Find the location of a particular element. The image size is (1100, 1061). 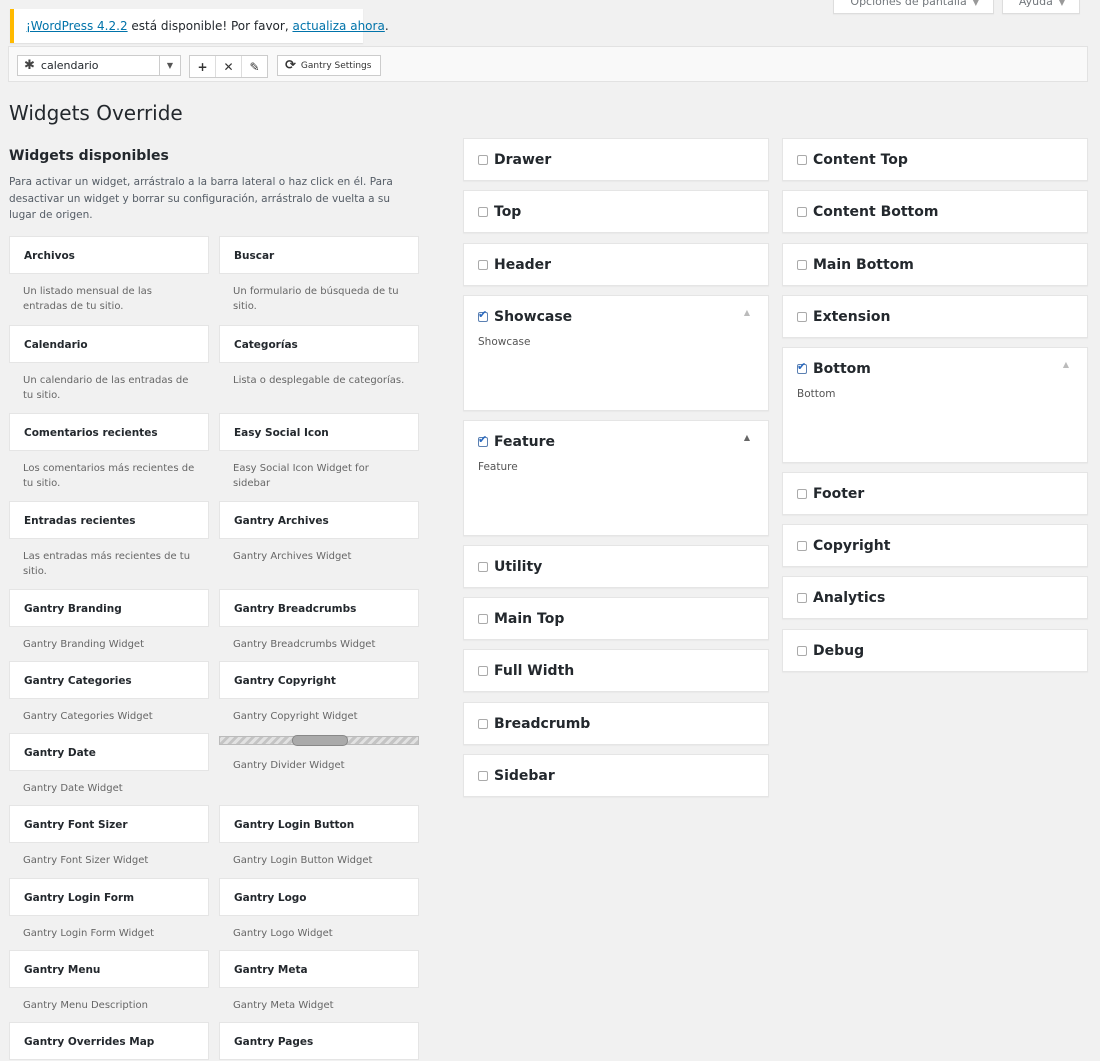

sidebar-title: Extension is located at coordinates (935, 317).